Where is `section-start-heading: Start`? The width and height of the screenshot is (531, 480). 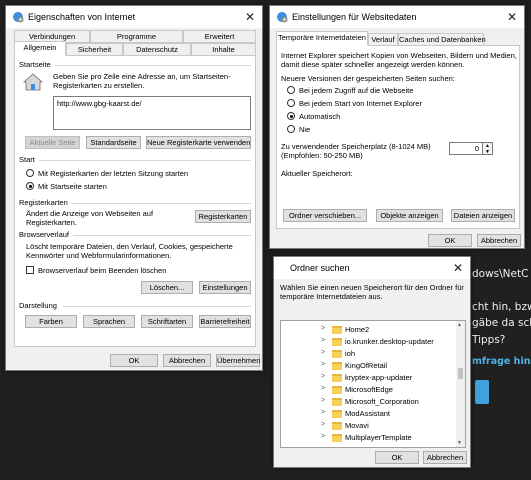
section-start-heading: Start is located at coordinates (27, 159).